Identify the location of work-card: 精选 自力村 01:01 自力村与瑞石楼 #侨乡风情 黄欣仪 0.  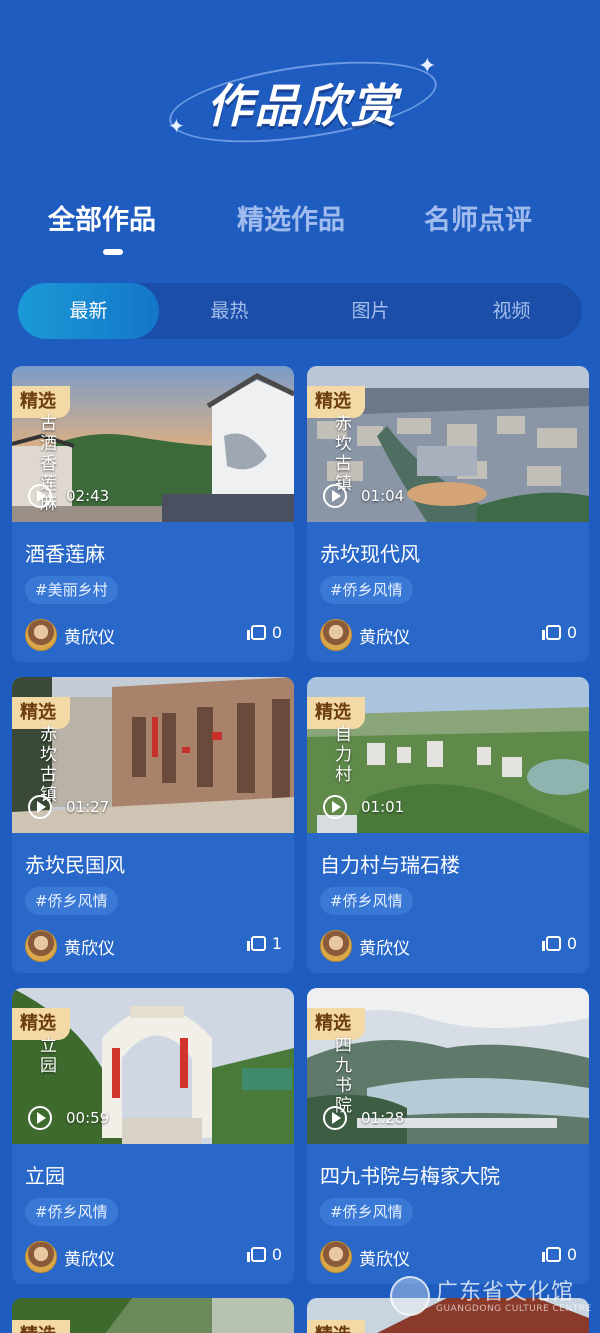
(448, 825).